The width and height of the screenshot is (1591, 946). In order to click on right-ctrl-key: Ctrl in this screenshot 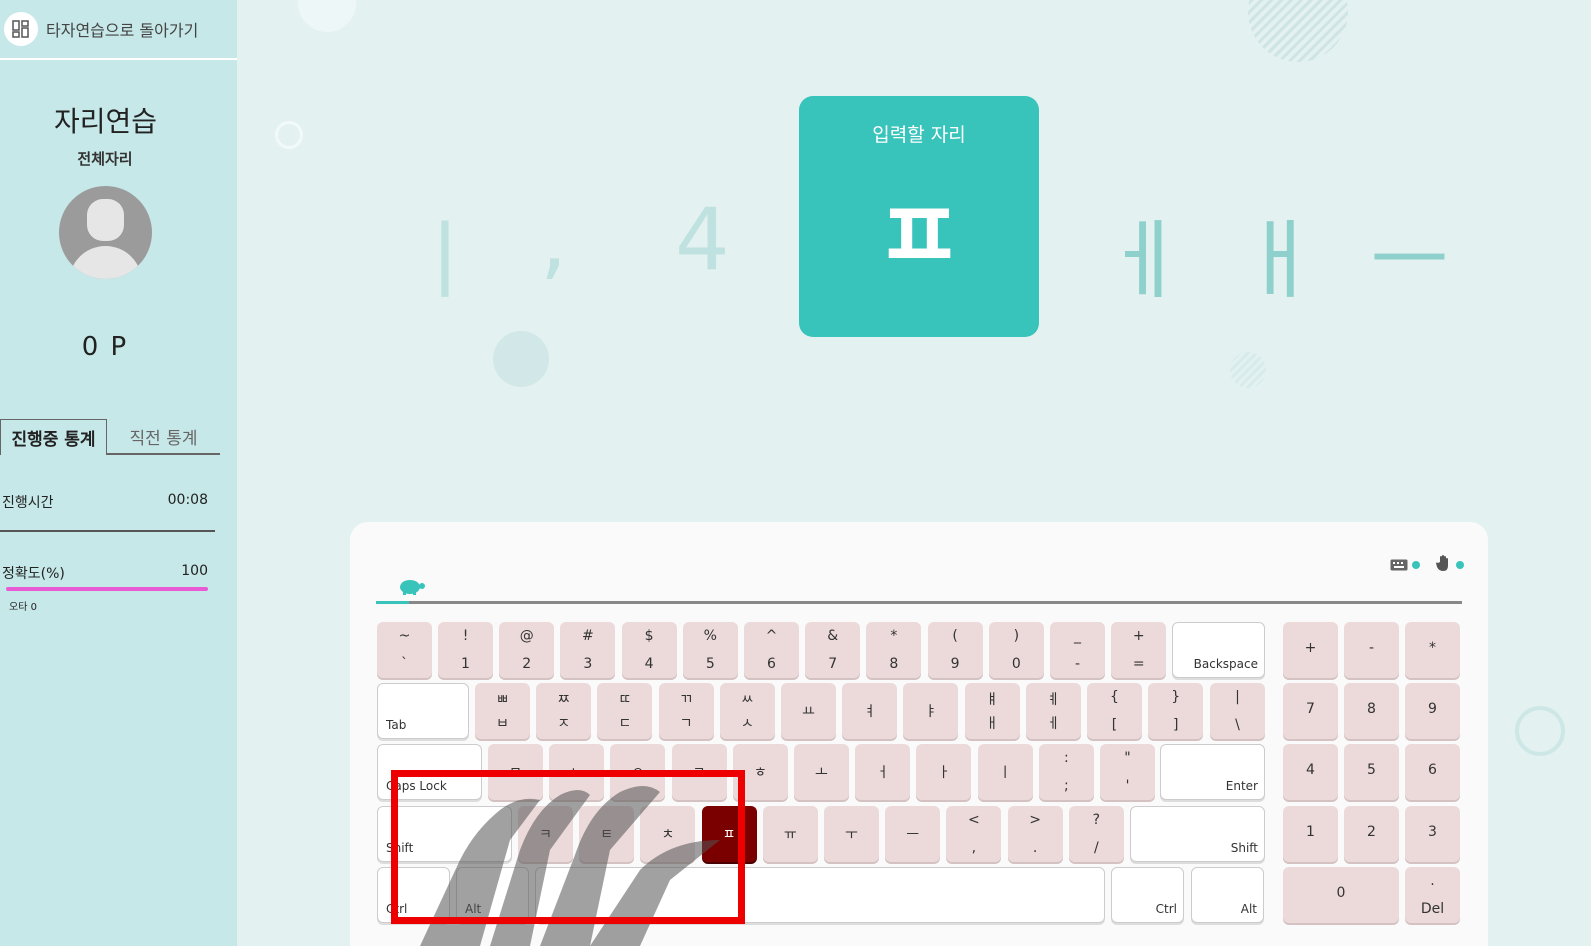, I will do `click(1147, 895)`.